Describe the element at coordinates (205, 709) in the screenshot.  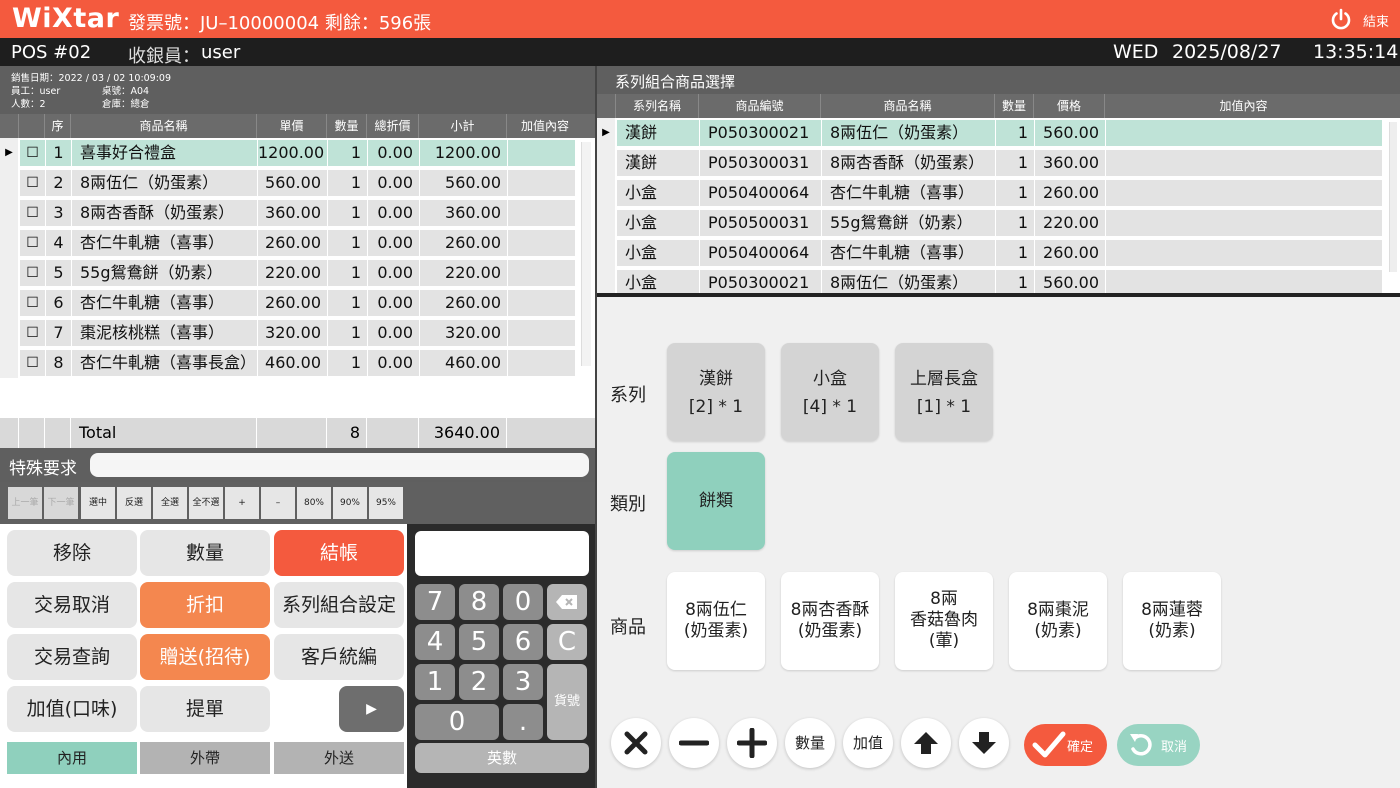
I see `pickup-button: 提單` at that location.